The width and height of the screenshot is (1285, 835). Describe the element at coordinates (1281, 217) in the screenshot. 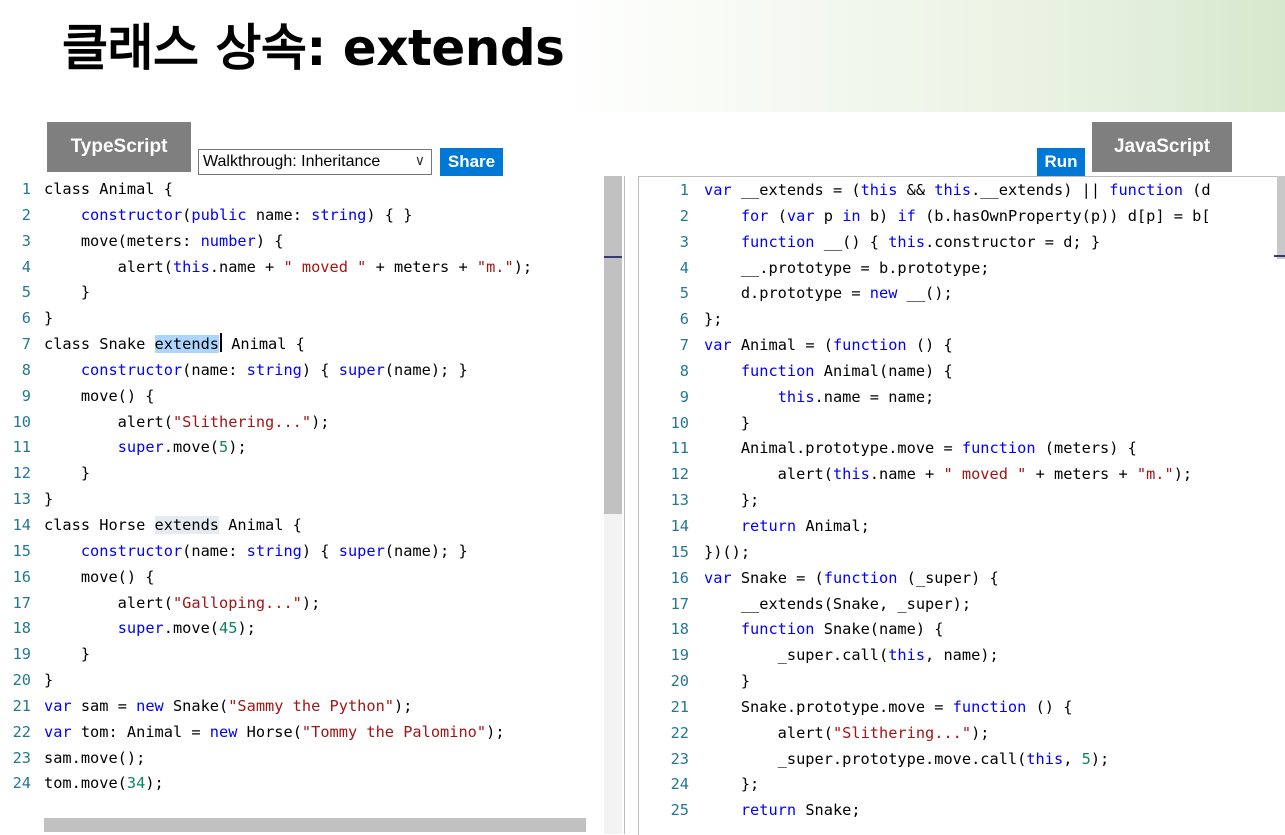

I see `output-scrollbar-thumb` at that location.